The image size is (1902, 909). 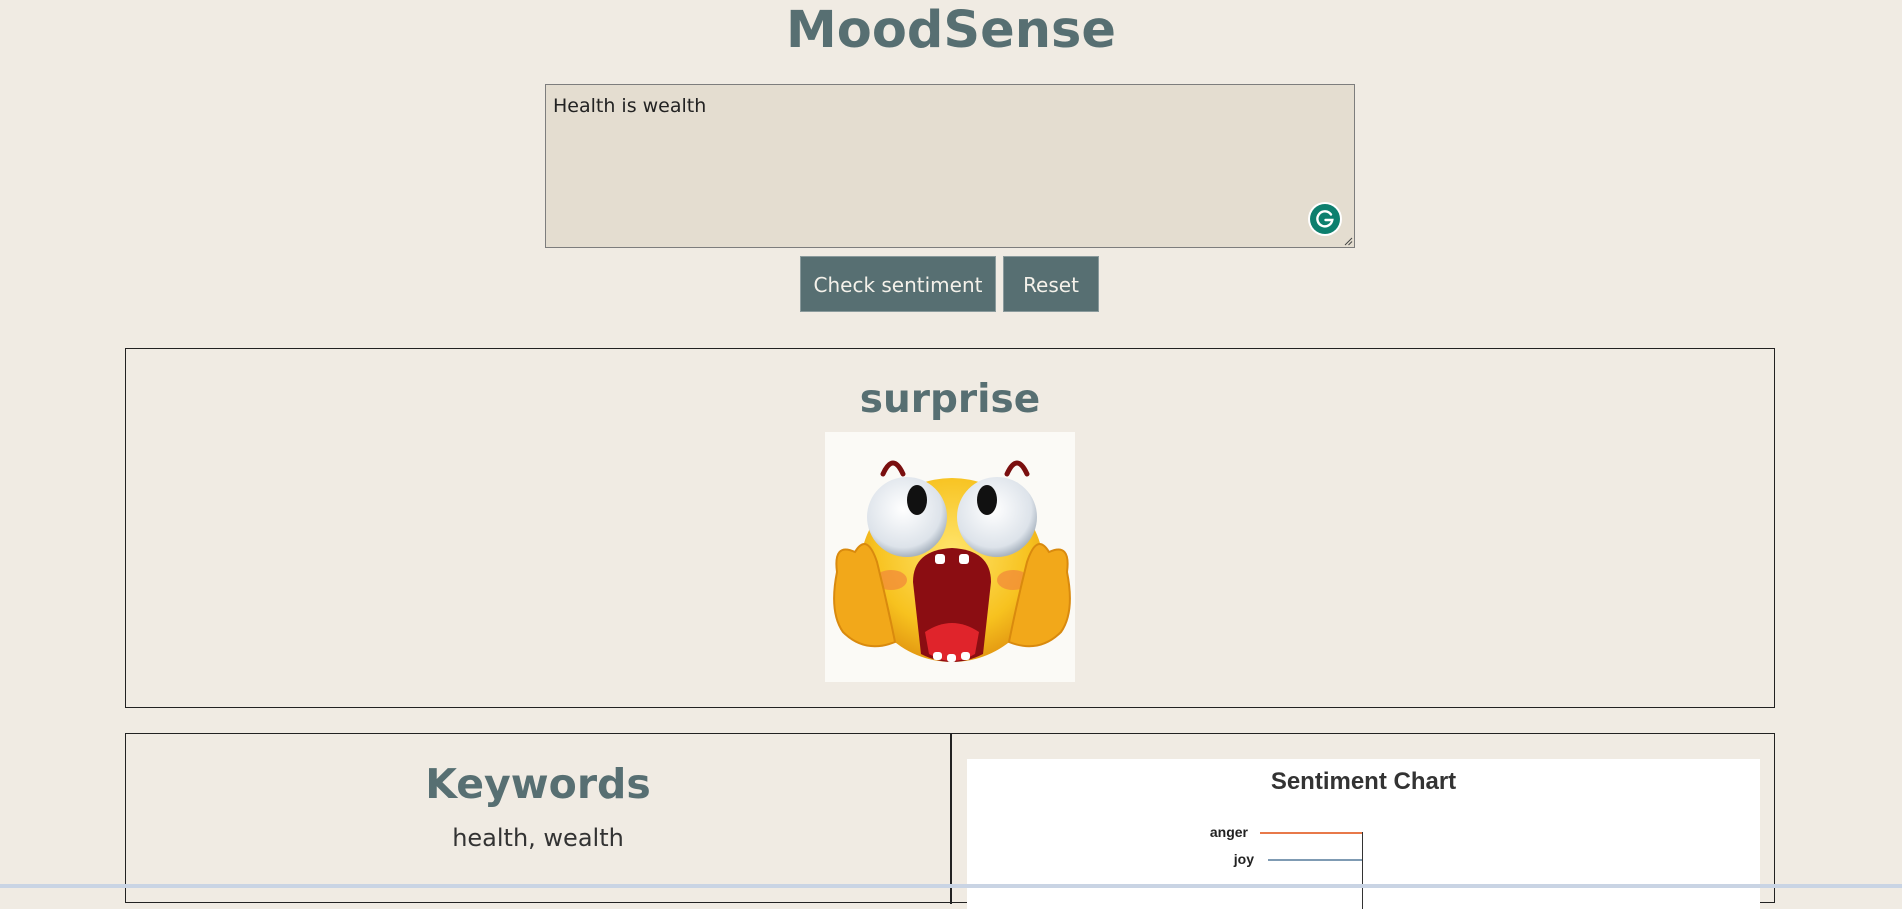 What do you see at coordinates (1311, 833) in the screenshot?
I see `chart-bar-anger` at bounding box center [1311, 833].